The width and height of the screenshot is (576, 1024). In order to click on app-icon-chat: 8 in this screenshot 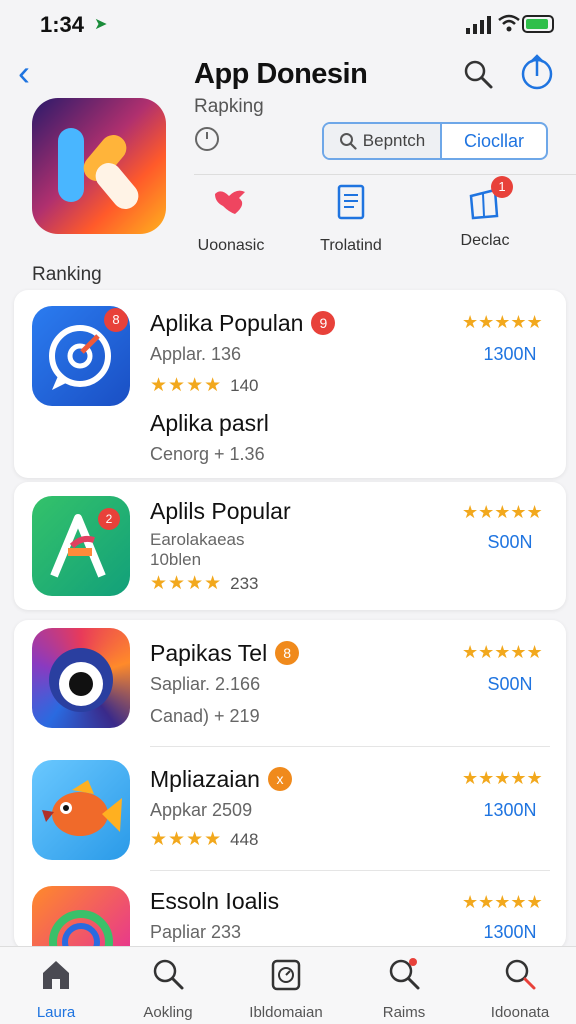, I will do `click(81, 356)`.